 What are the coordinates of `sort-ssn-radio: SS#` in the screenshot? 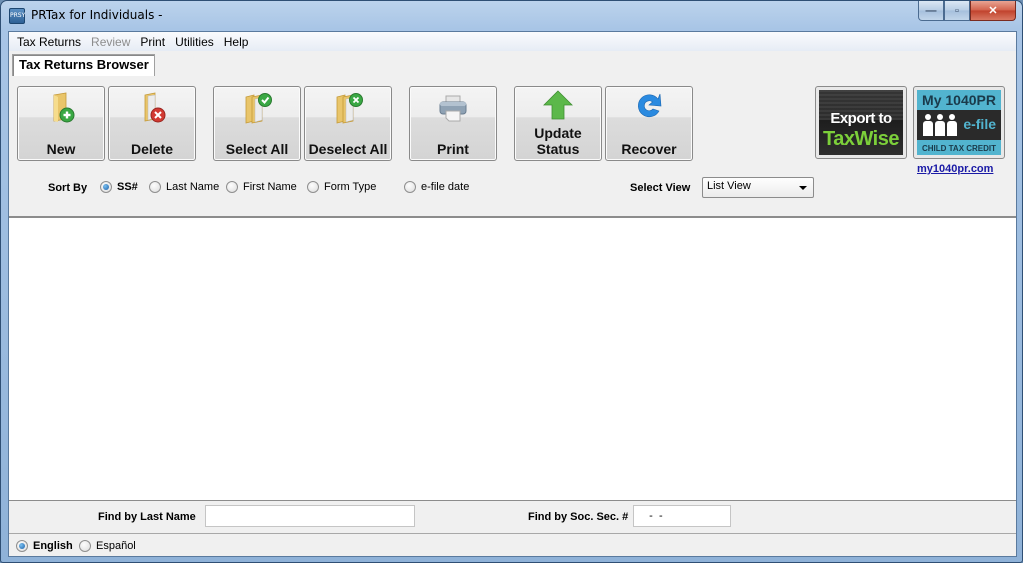 It's located at (119, 187).